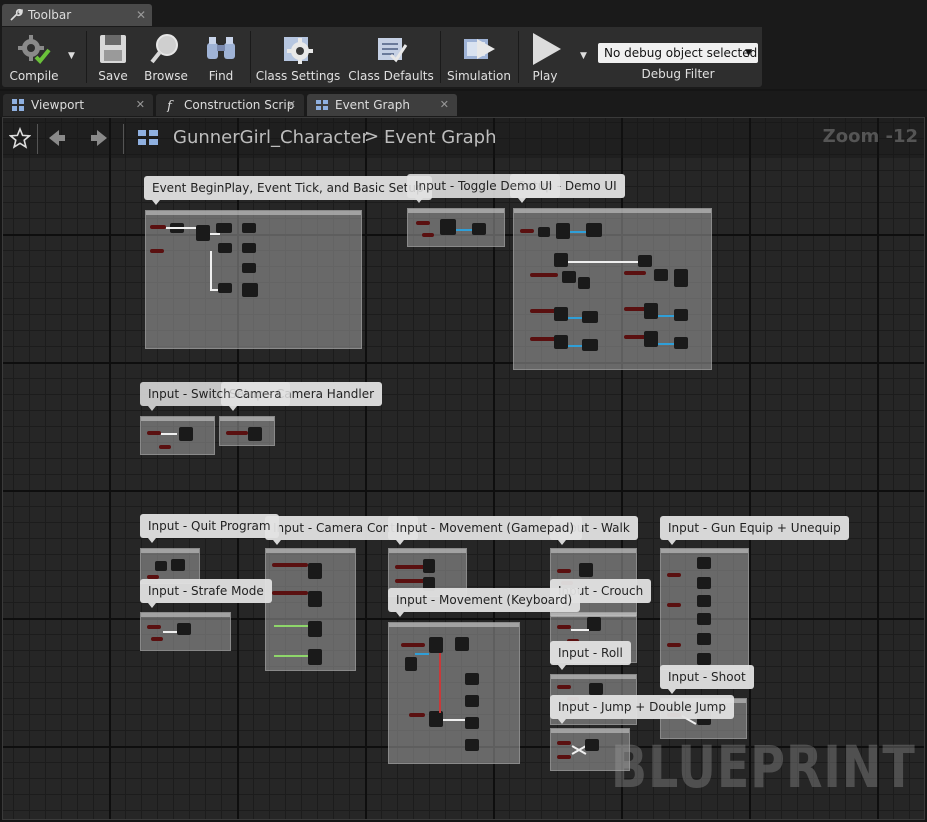 This screenshot has width=927, height=822. I want to click on zoom-level: Zoom -12, so click(870, 136).